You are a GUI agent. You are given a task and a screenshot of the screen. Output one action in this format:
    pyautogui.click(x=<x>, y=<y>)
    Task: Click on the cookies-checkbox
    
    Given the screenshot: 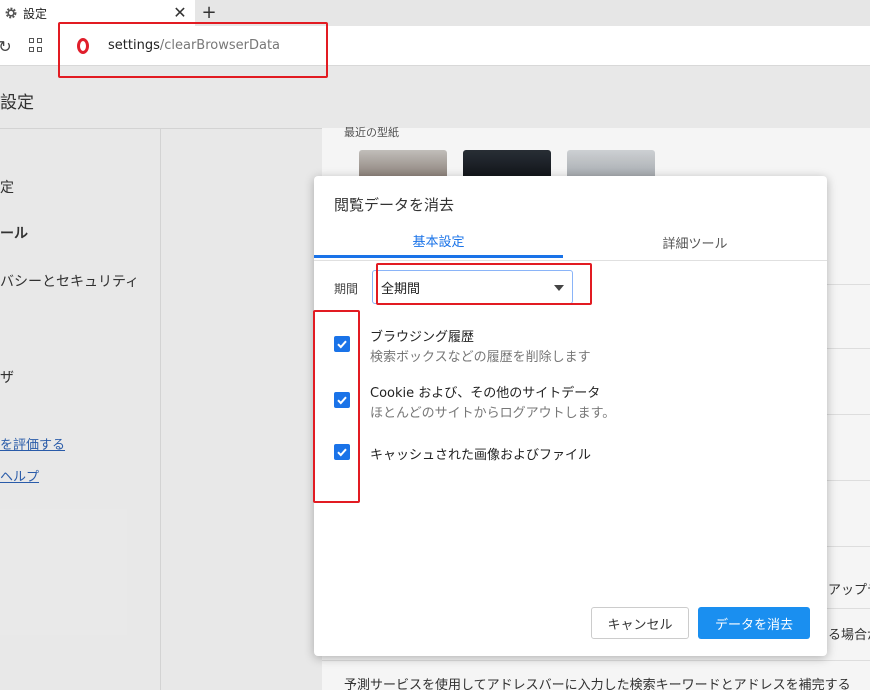 What is the action you would take?
    pyautogui.click(x=342, y=400)
    